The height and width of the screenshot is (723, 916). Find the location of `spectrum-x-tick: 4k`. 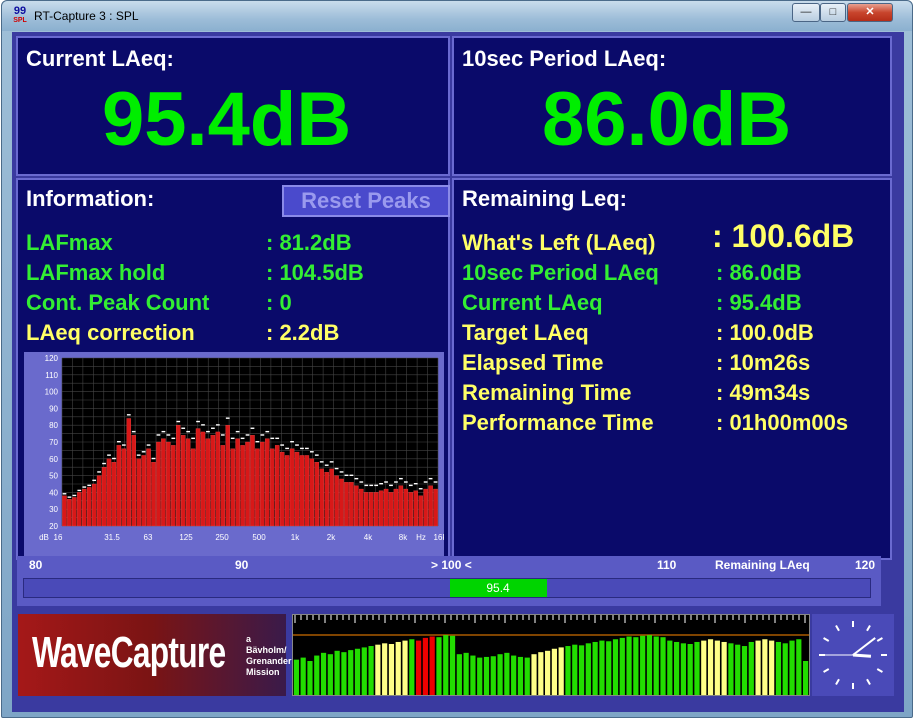

spectrum-x-tick: 4k is located at coordinates (368, 537).